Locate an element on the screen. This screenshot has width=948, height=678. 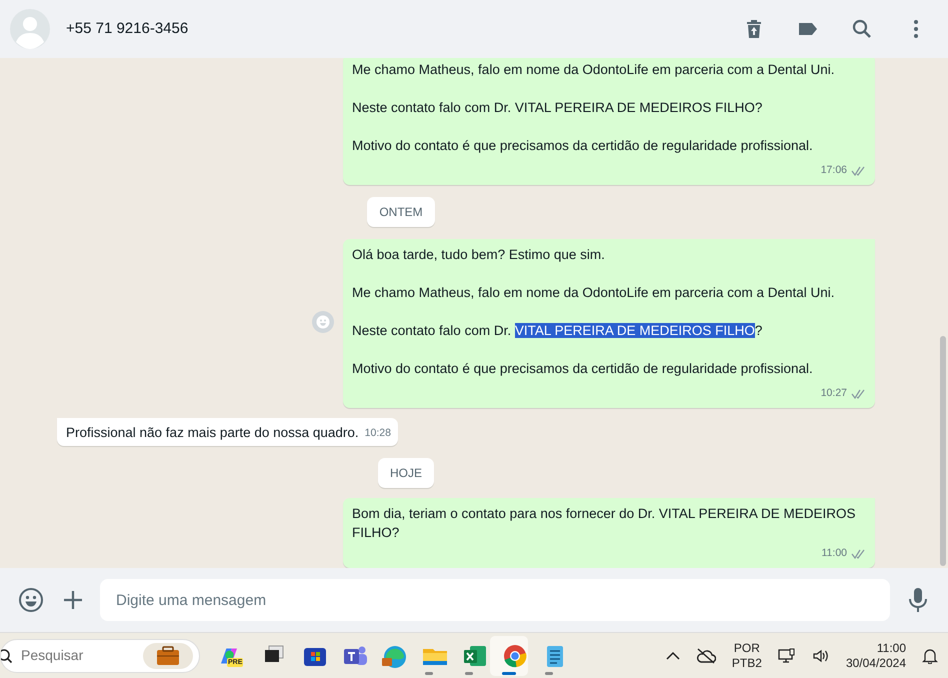
speaker-icon is located at coordinates (821, 656).